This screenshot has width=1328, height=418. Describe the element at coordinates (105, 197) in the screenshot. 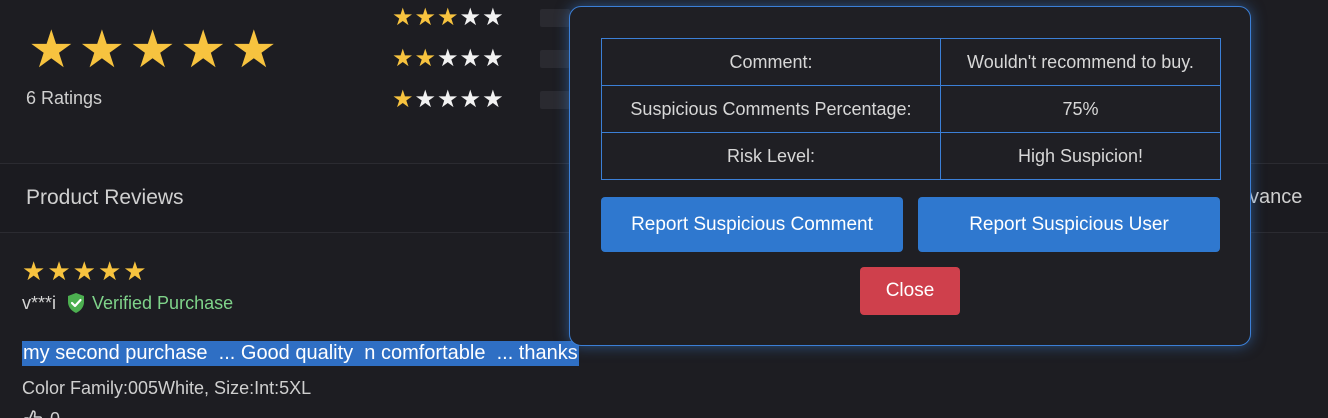

I see `reviews-title: Product Reviews` at that location.